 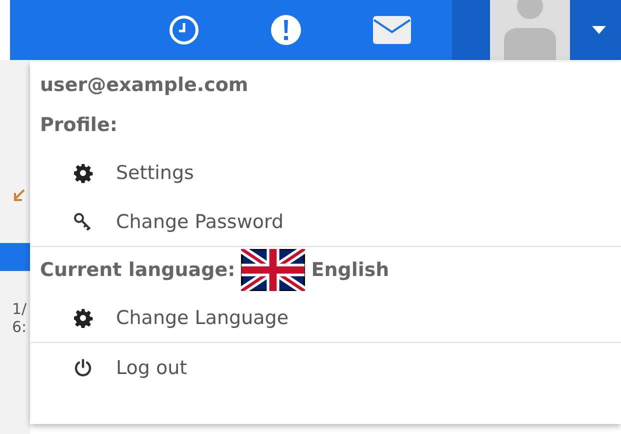 I want to click on mail-icon, so click(x=392, y=30).